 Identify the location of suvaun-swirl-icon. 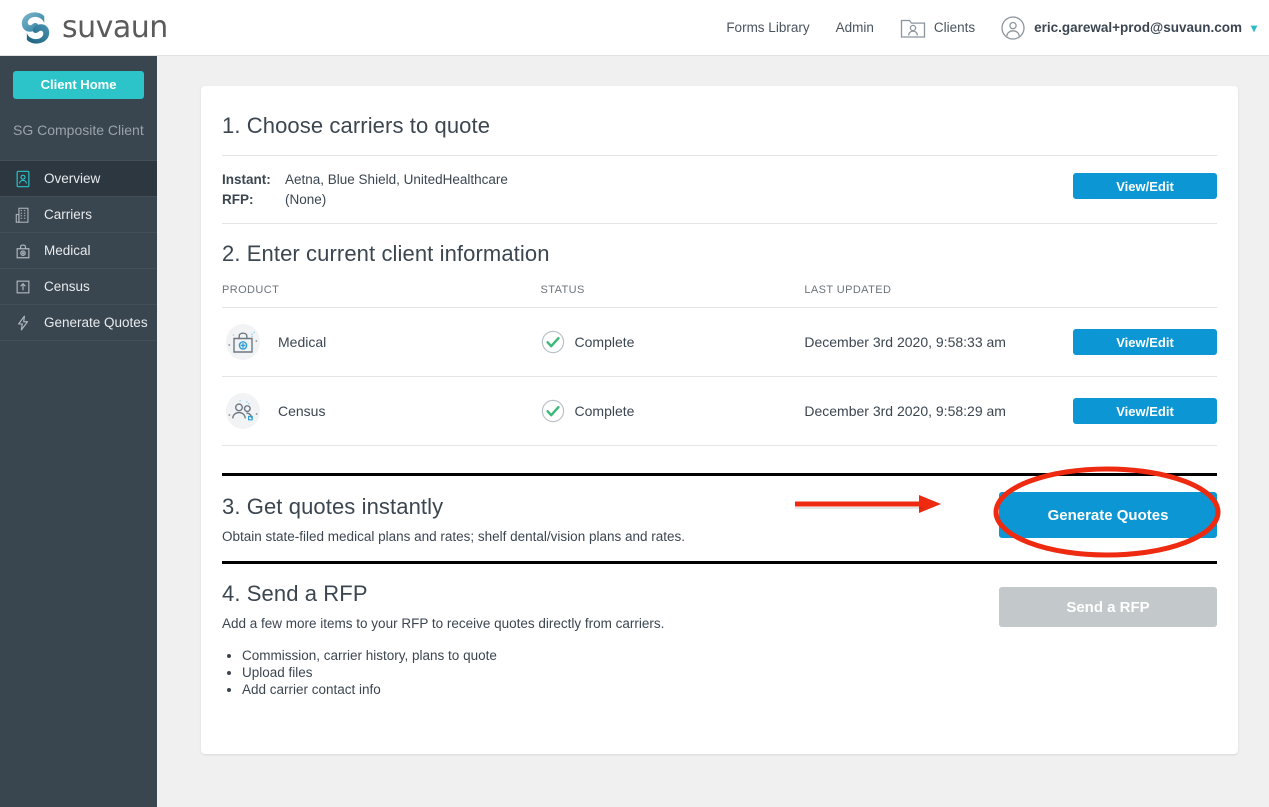
(35, 27).